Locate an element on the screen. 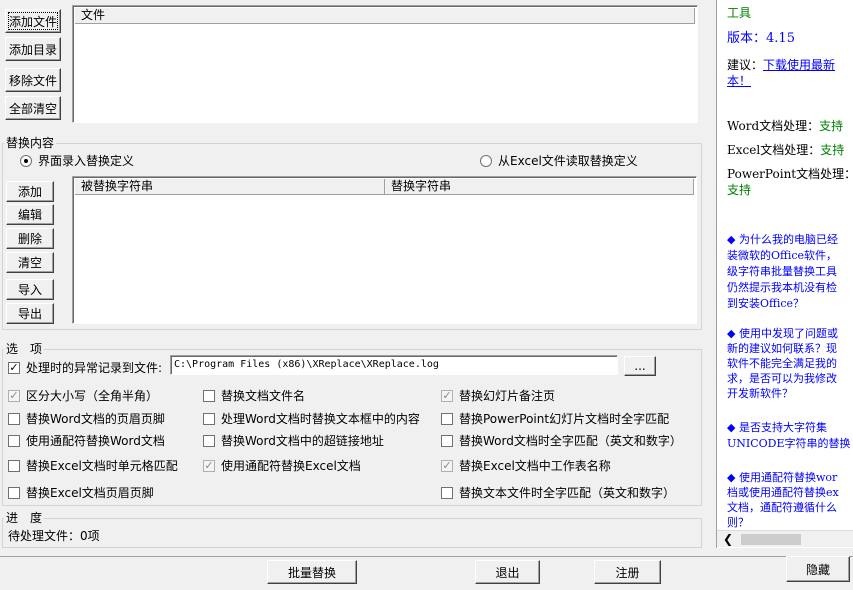 The width and height of the screenshot is (853, 590). add-file-button: 添加文件 is located at coordinates (33, 21).